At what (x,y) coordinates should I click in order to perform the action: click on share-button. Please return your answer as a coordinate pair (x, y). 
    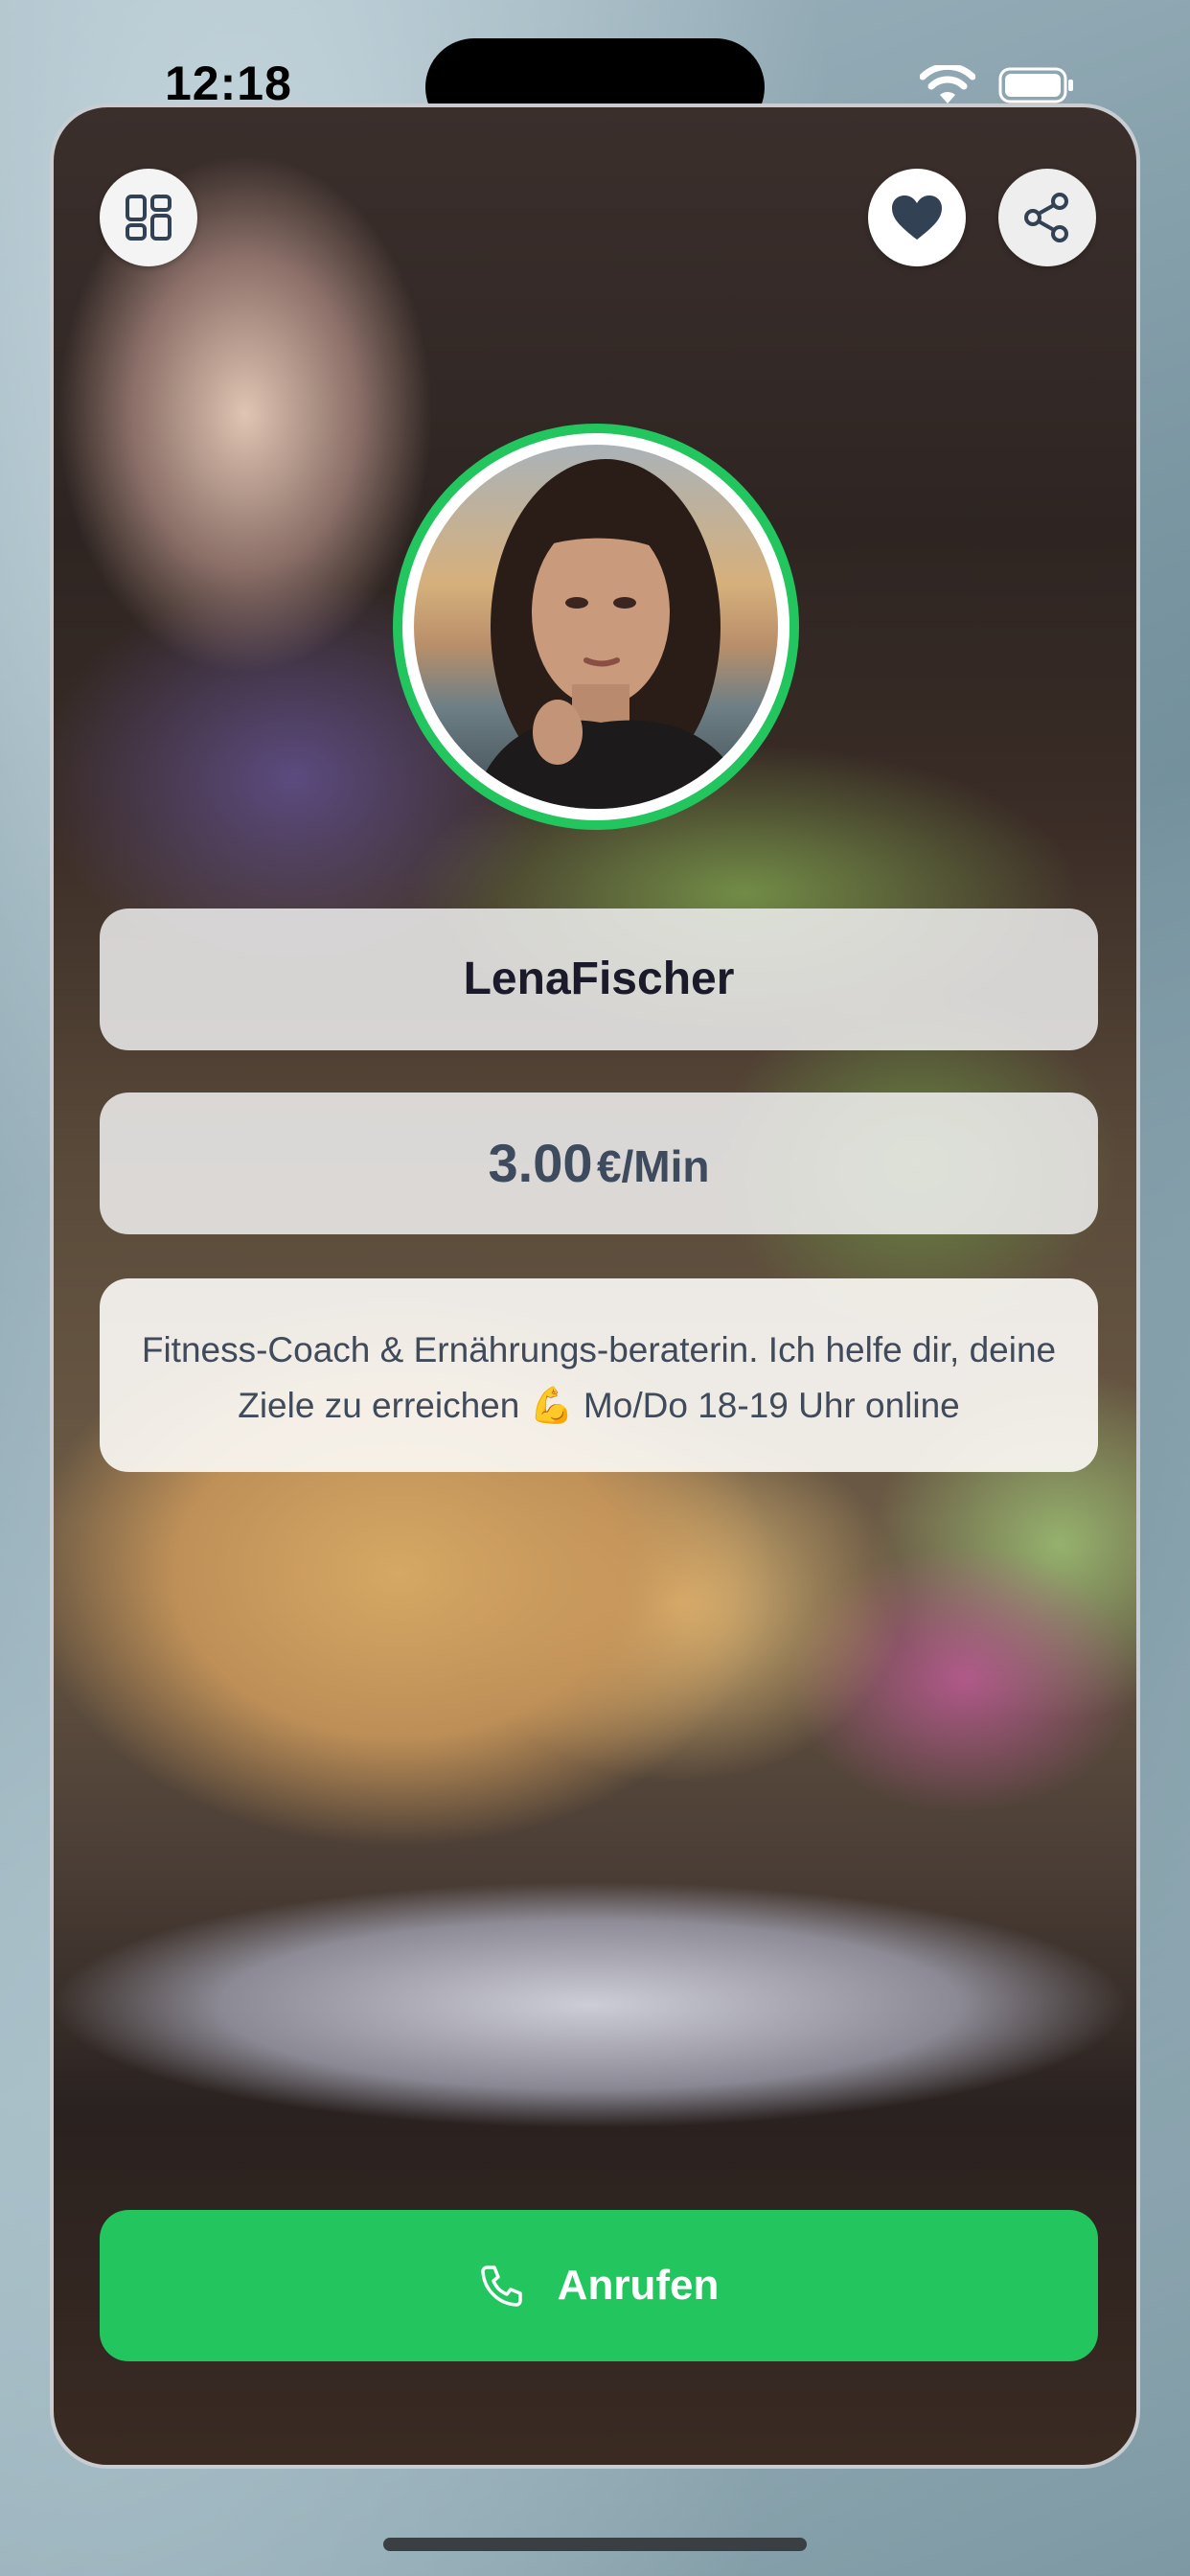
    Looking at the image, I should click on (1047, 217).